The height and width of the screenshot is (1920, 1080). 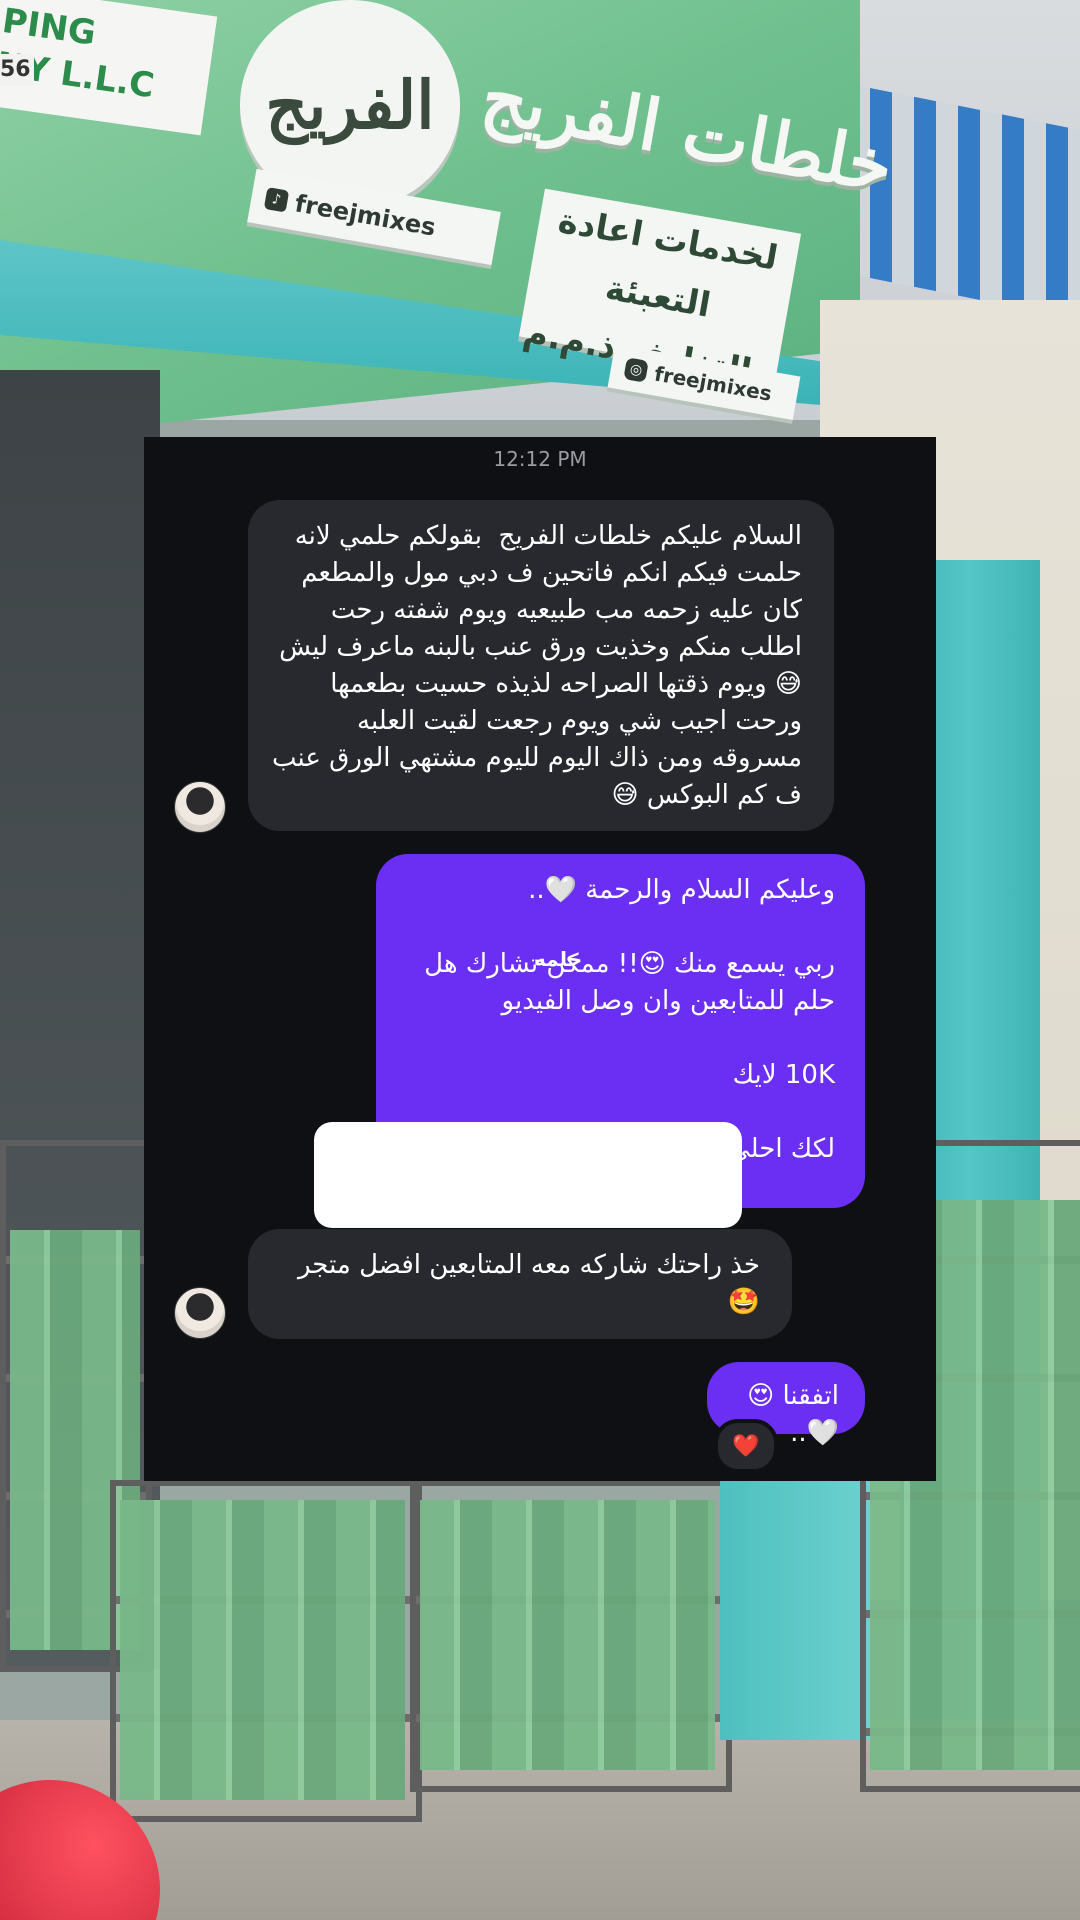 I want to click on gift-boxes-center-left, so click(x=262, y=1650).